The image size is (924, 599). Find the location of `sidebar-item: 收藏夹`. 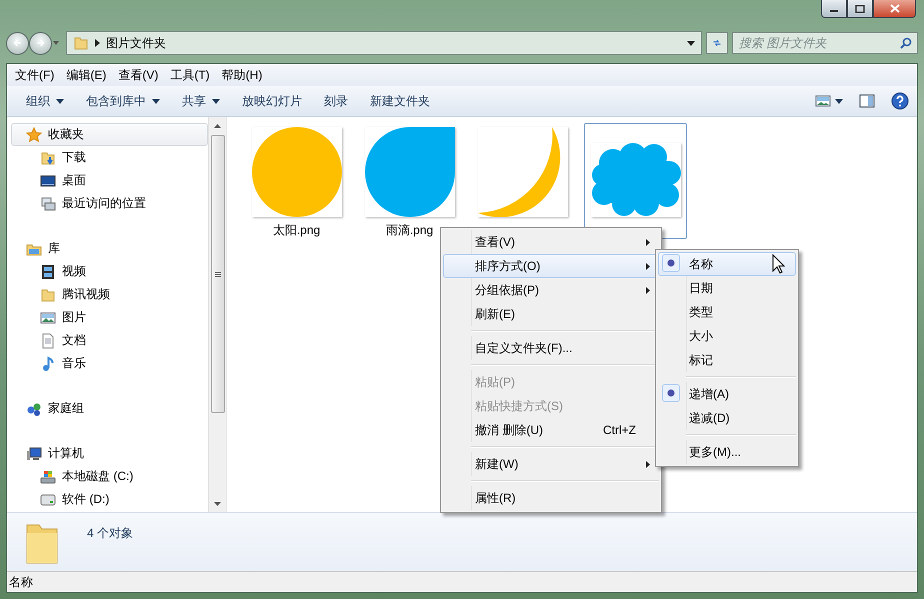

sidebar-item: 收藏夹 is located at coordinates (109, 134).